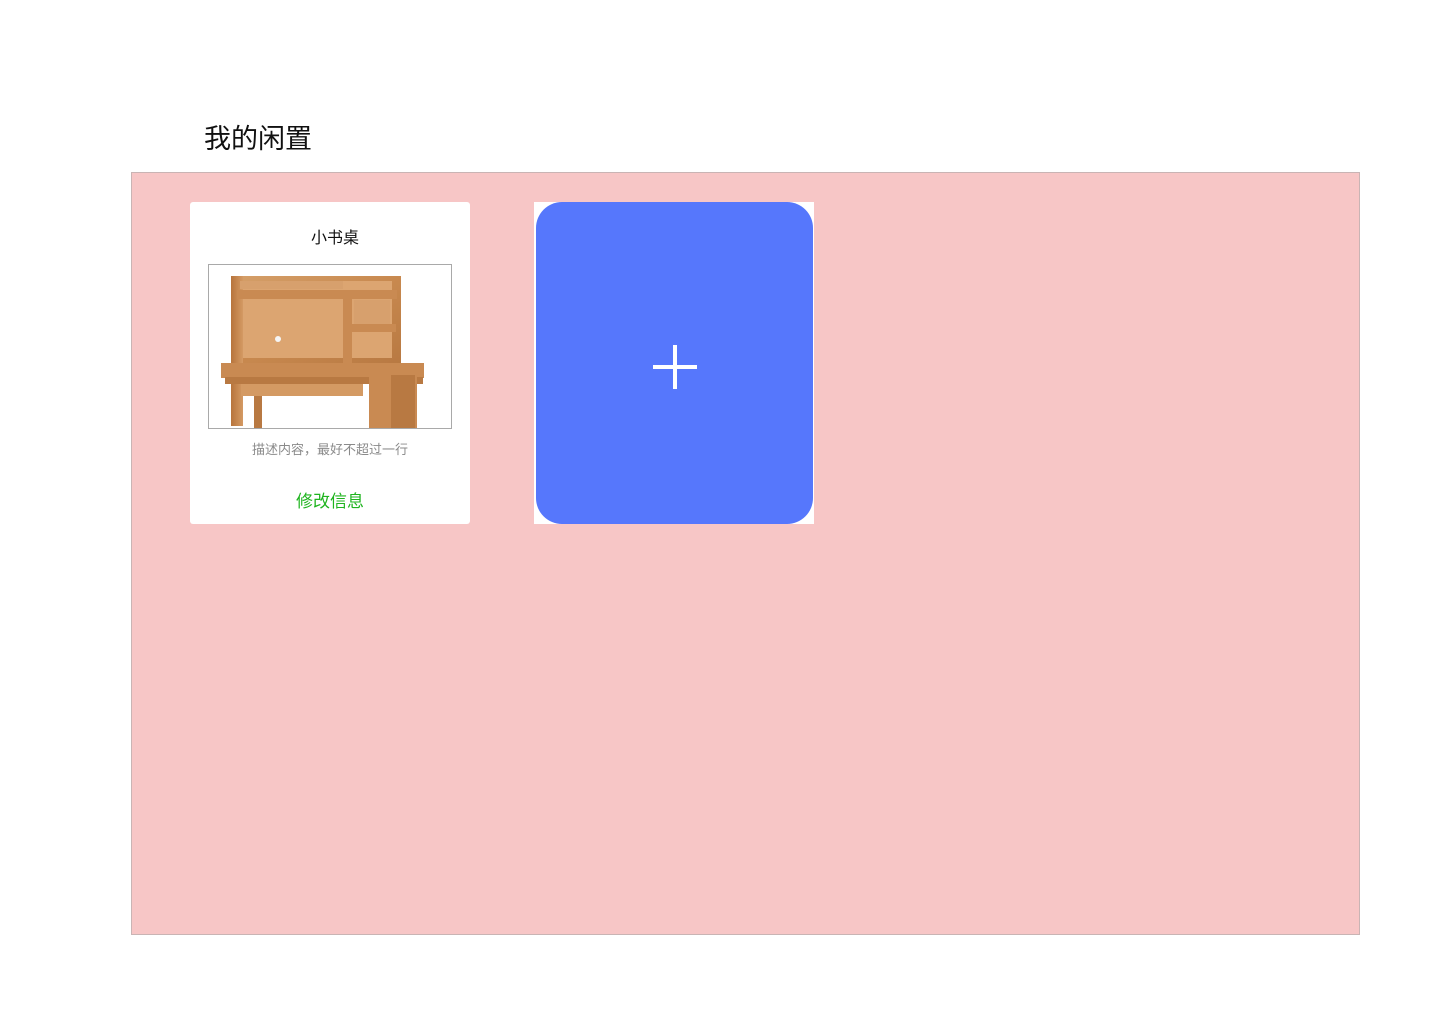 The width and height of the screenshot is (1440, 1024). Describe the element at coordinates (674, 367) in the screenshot. I see `plus-icon` at that location.